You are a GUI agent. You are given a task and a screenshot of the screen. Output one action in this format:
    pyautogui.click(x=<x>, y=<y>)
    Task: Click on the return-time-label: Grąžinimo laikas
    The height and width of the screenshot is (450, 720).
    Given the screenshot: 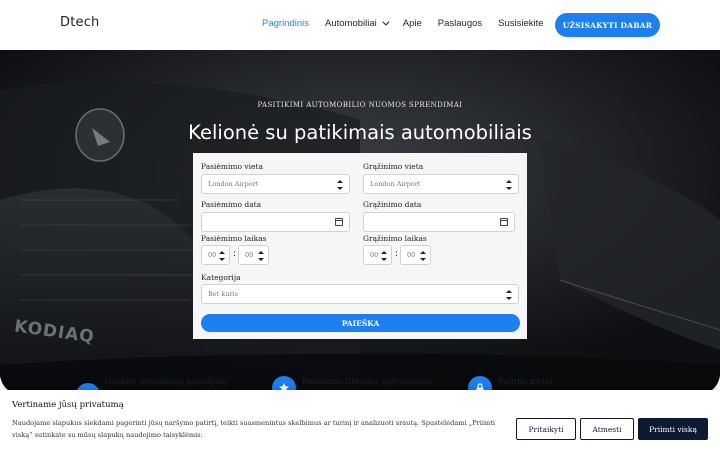 What is the action you would take?
    pyautogui.click(x=395, y=238)
    